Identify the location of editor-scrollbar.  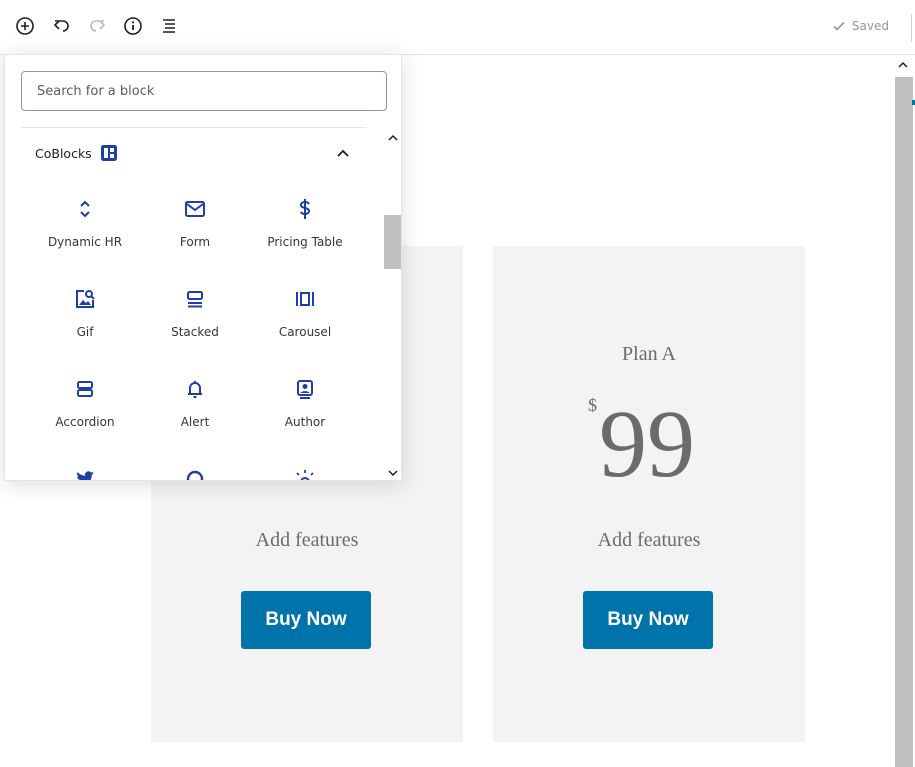
(904, 411).